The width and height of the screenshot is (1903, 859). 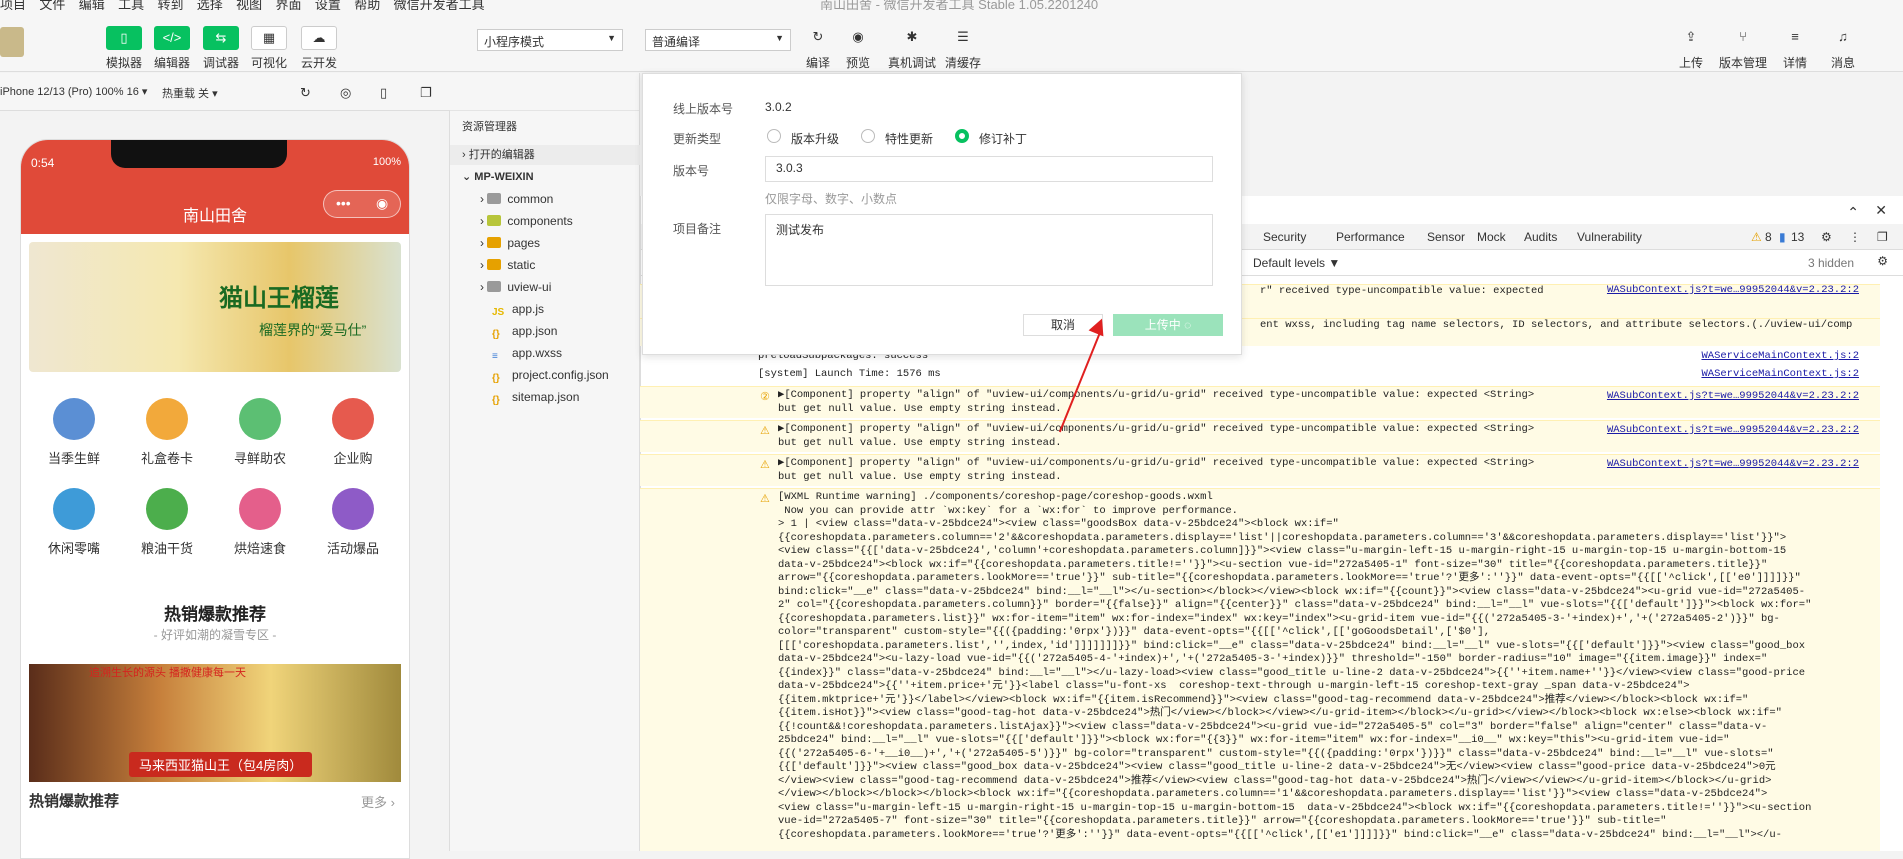 What do you see at coordinates (74, 509) in the screenshot?
I see `snack-icon` at bounding box center [74, 509].